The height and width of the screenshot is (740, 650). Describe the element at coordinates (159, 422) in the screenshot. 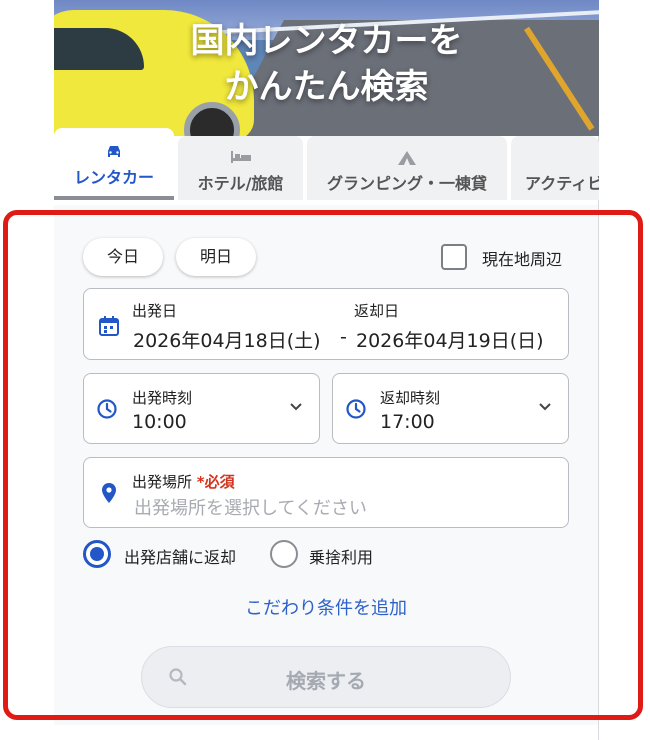

I see `departure-time-value: 10:00` at that location.